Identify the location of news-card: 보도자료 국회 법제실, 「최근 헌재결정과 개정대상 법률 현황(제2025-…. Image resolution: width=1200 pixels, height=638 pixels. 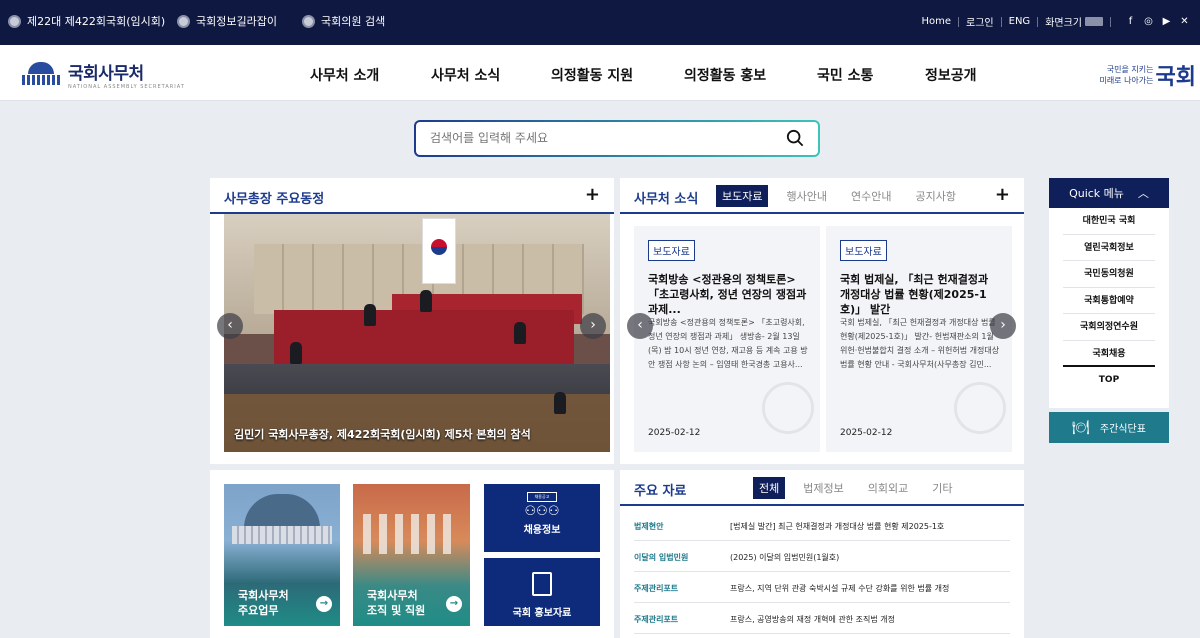
(919, 339).